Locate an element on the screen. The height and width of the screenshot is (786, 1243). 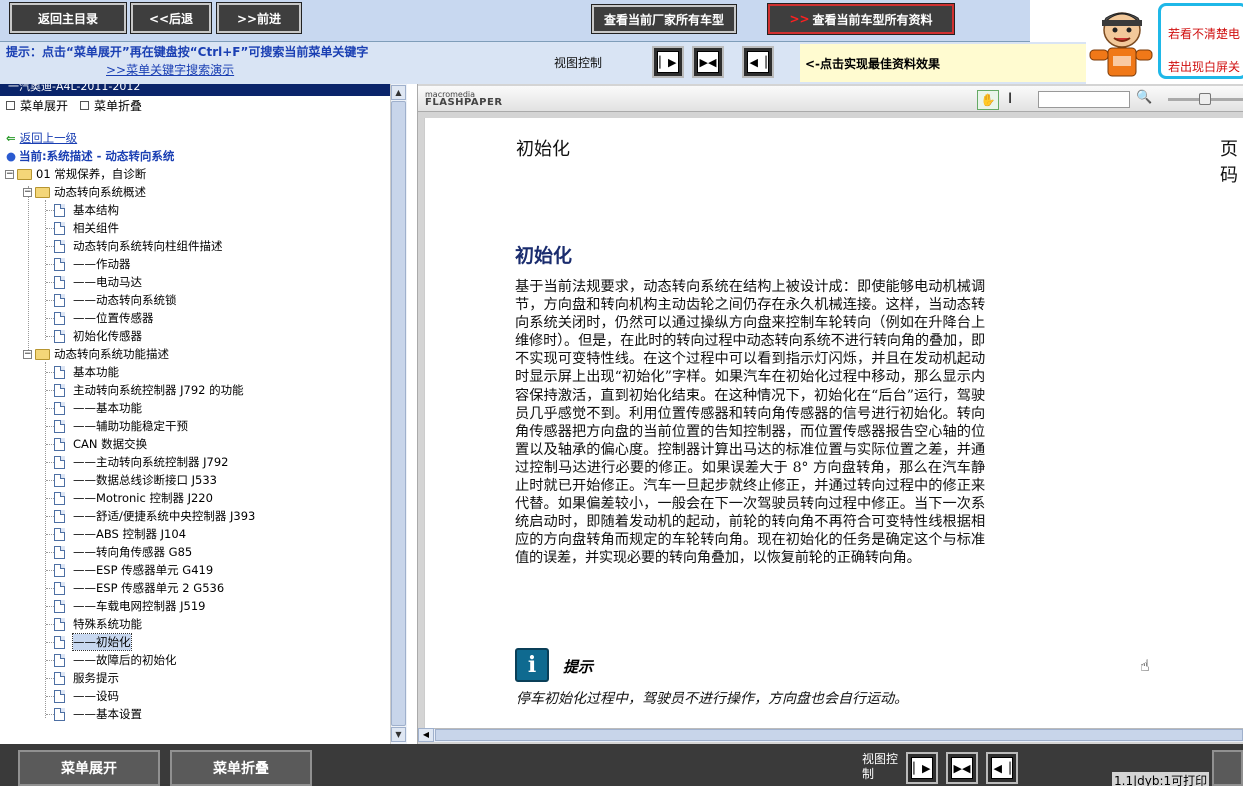
tree-scroll-thumb is located at coordinates (398, 413).